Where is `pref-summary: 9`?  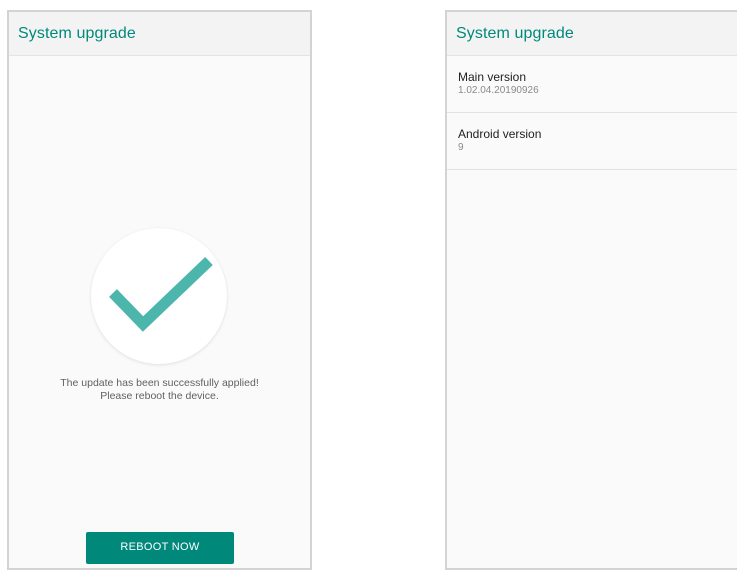
pref-summary: 9 is located at coordinates (461, 147).